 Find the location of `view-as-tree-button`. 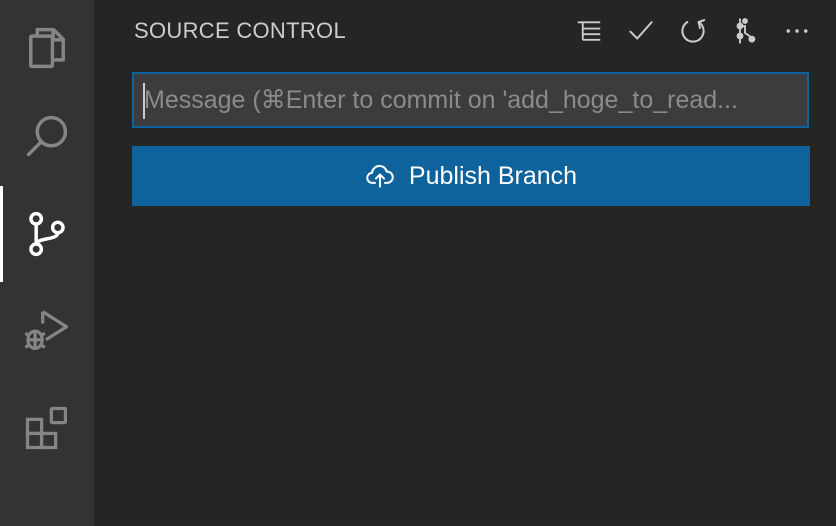

view-as-tree-button is located at coordinates (589, 31).